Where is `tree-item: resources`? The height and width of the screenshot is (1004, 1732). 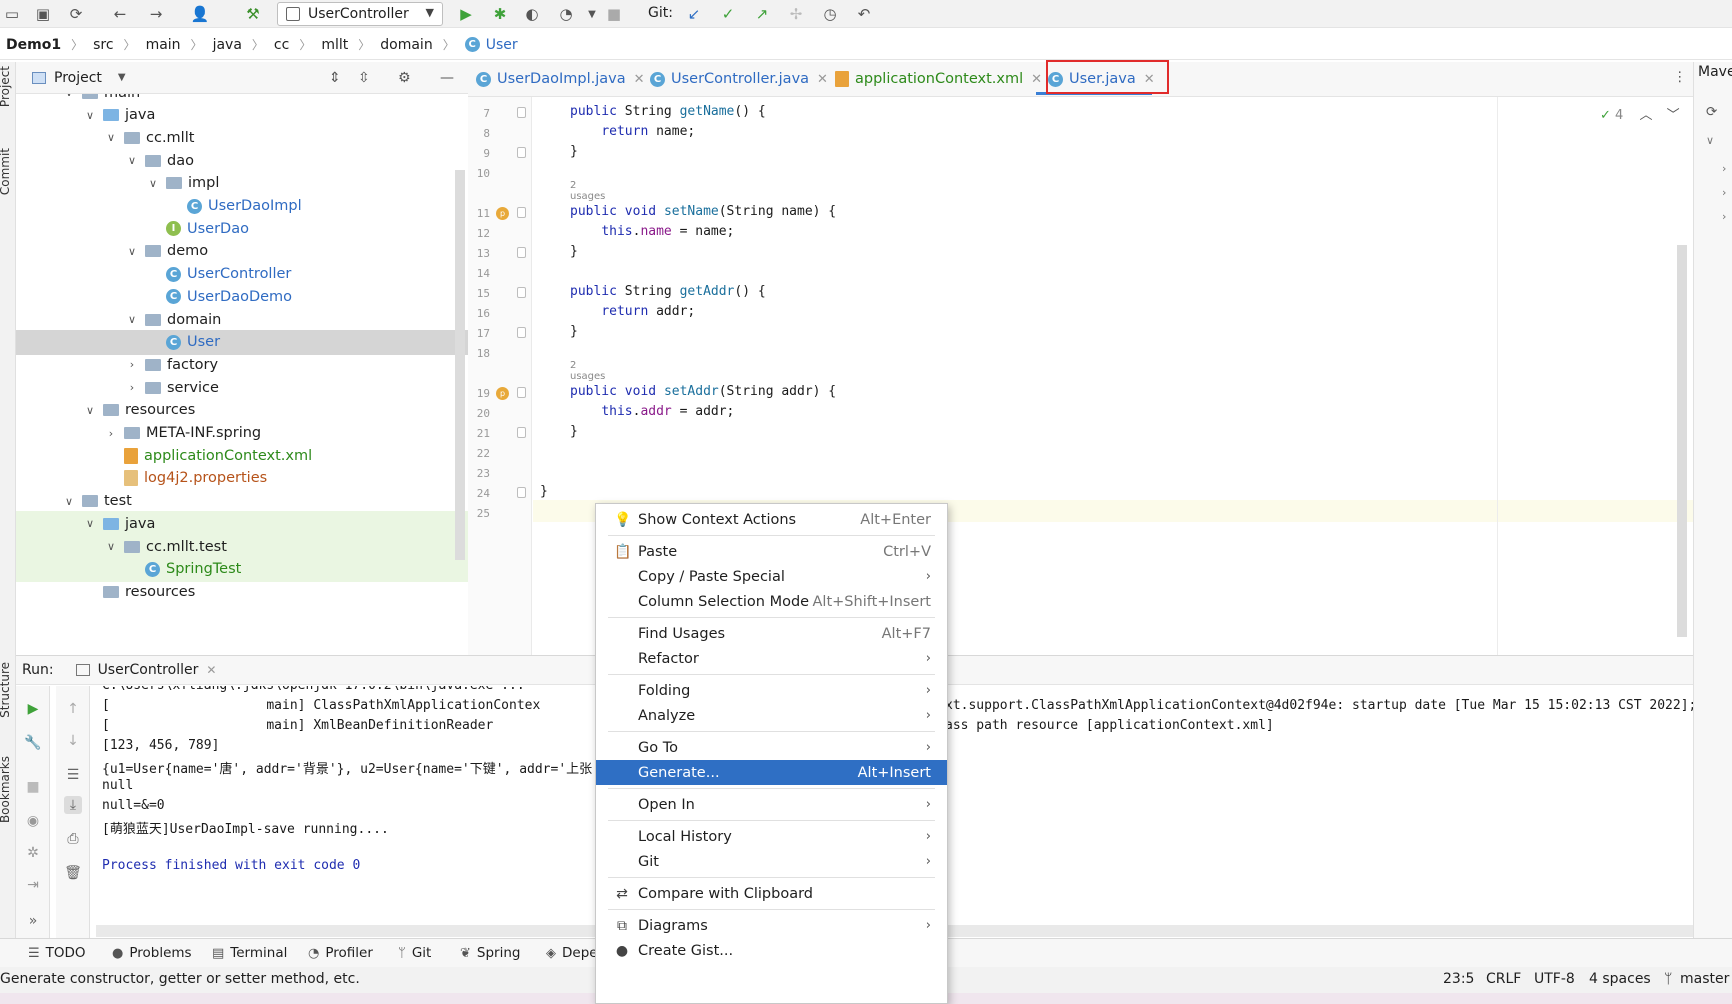
tree-item: resources is located at coordinates (242, 591).